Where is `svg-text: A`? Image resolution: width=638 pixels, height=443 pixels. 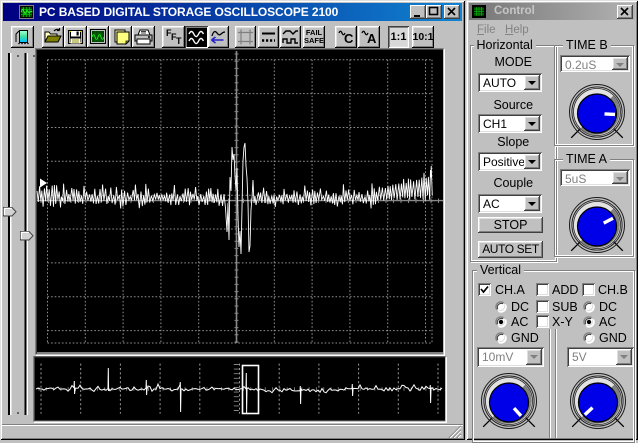
svg-text: A is located at coordinates (372, 38).